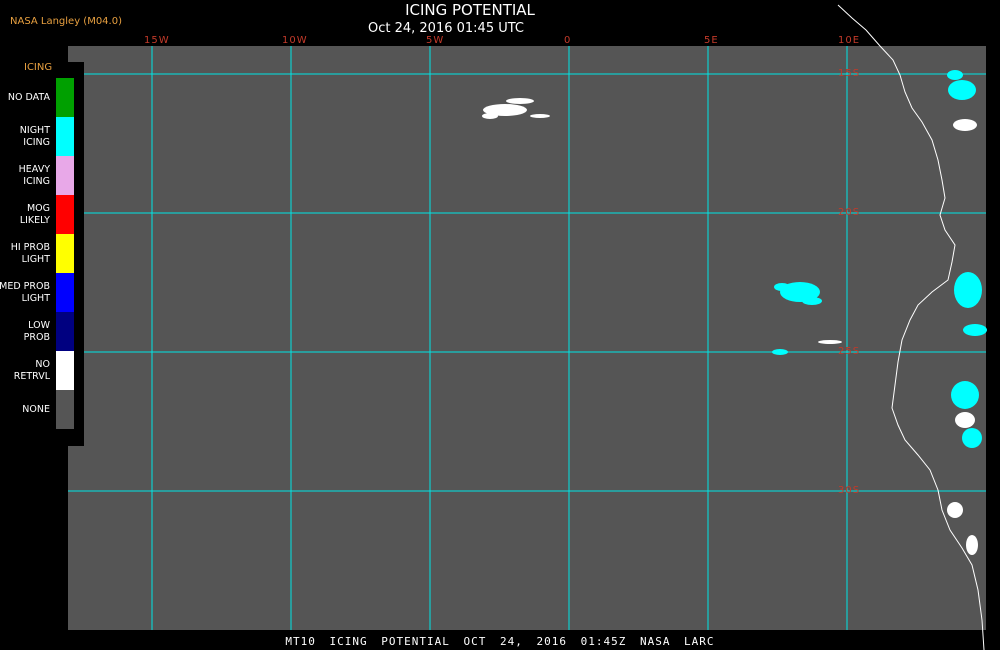  I want to click on lon-label-10w: 10W, so click(295, 40).